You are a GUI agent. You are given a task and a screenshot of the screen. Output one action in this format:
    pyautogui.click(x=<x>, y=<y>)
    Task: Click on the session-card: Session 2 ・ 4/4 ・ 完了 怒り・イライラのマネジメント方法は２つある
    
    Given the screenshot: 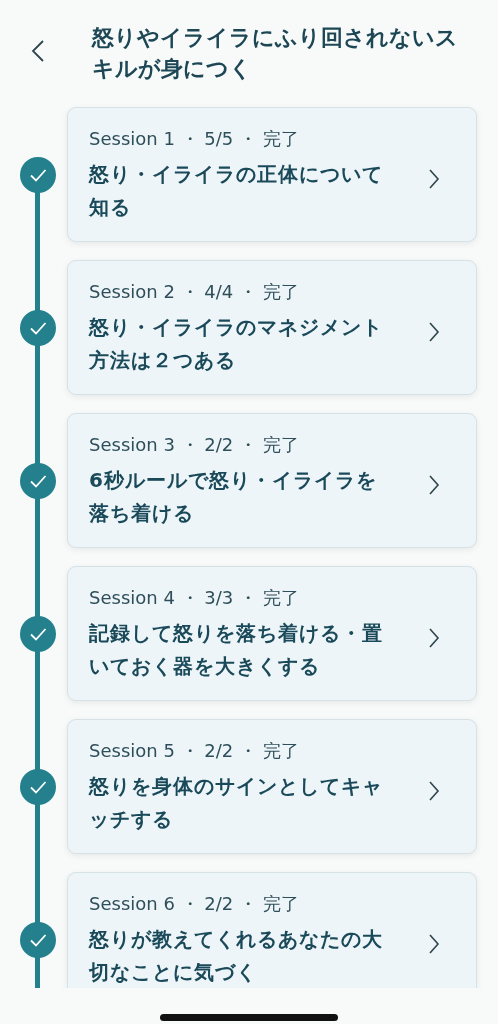 What is the action you would take?
    pyautogui.click(x=272, y=327)
    